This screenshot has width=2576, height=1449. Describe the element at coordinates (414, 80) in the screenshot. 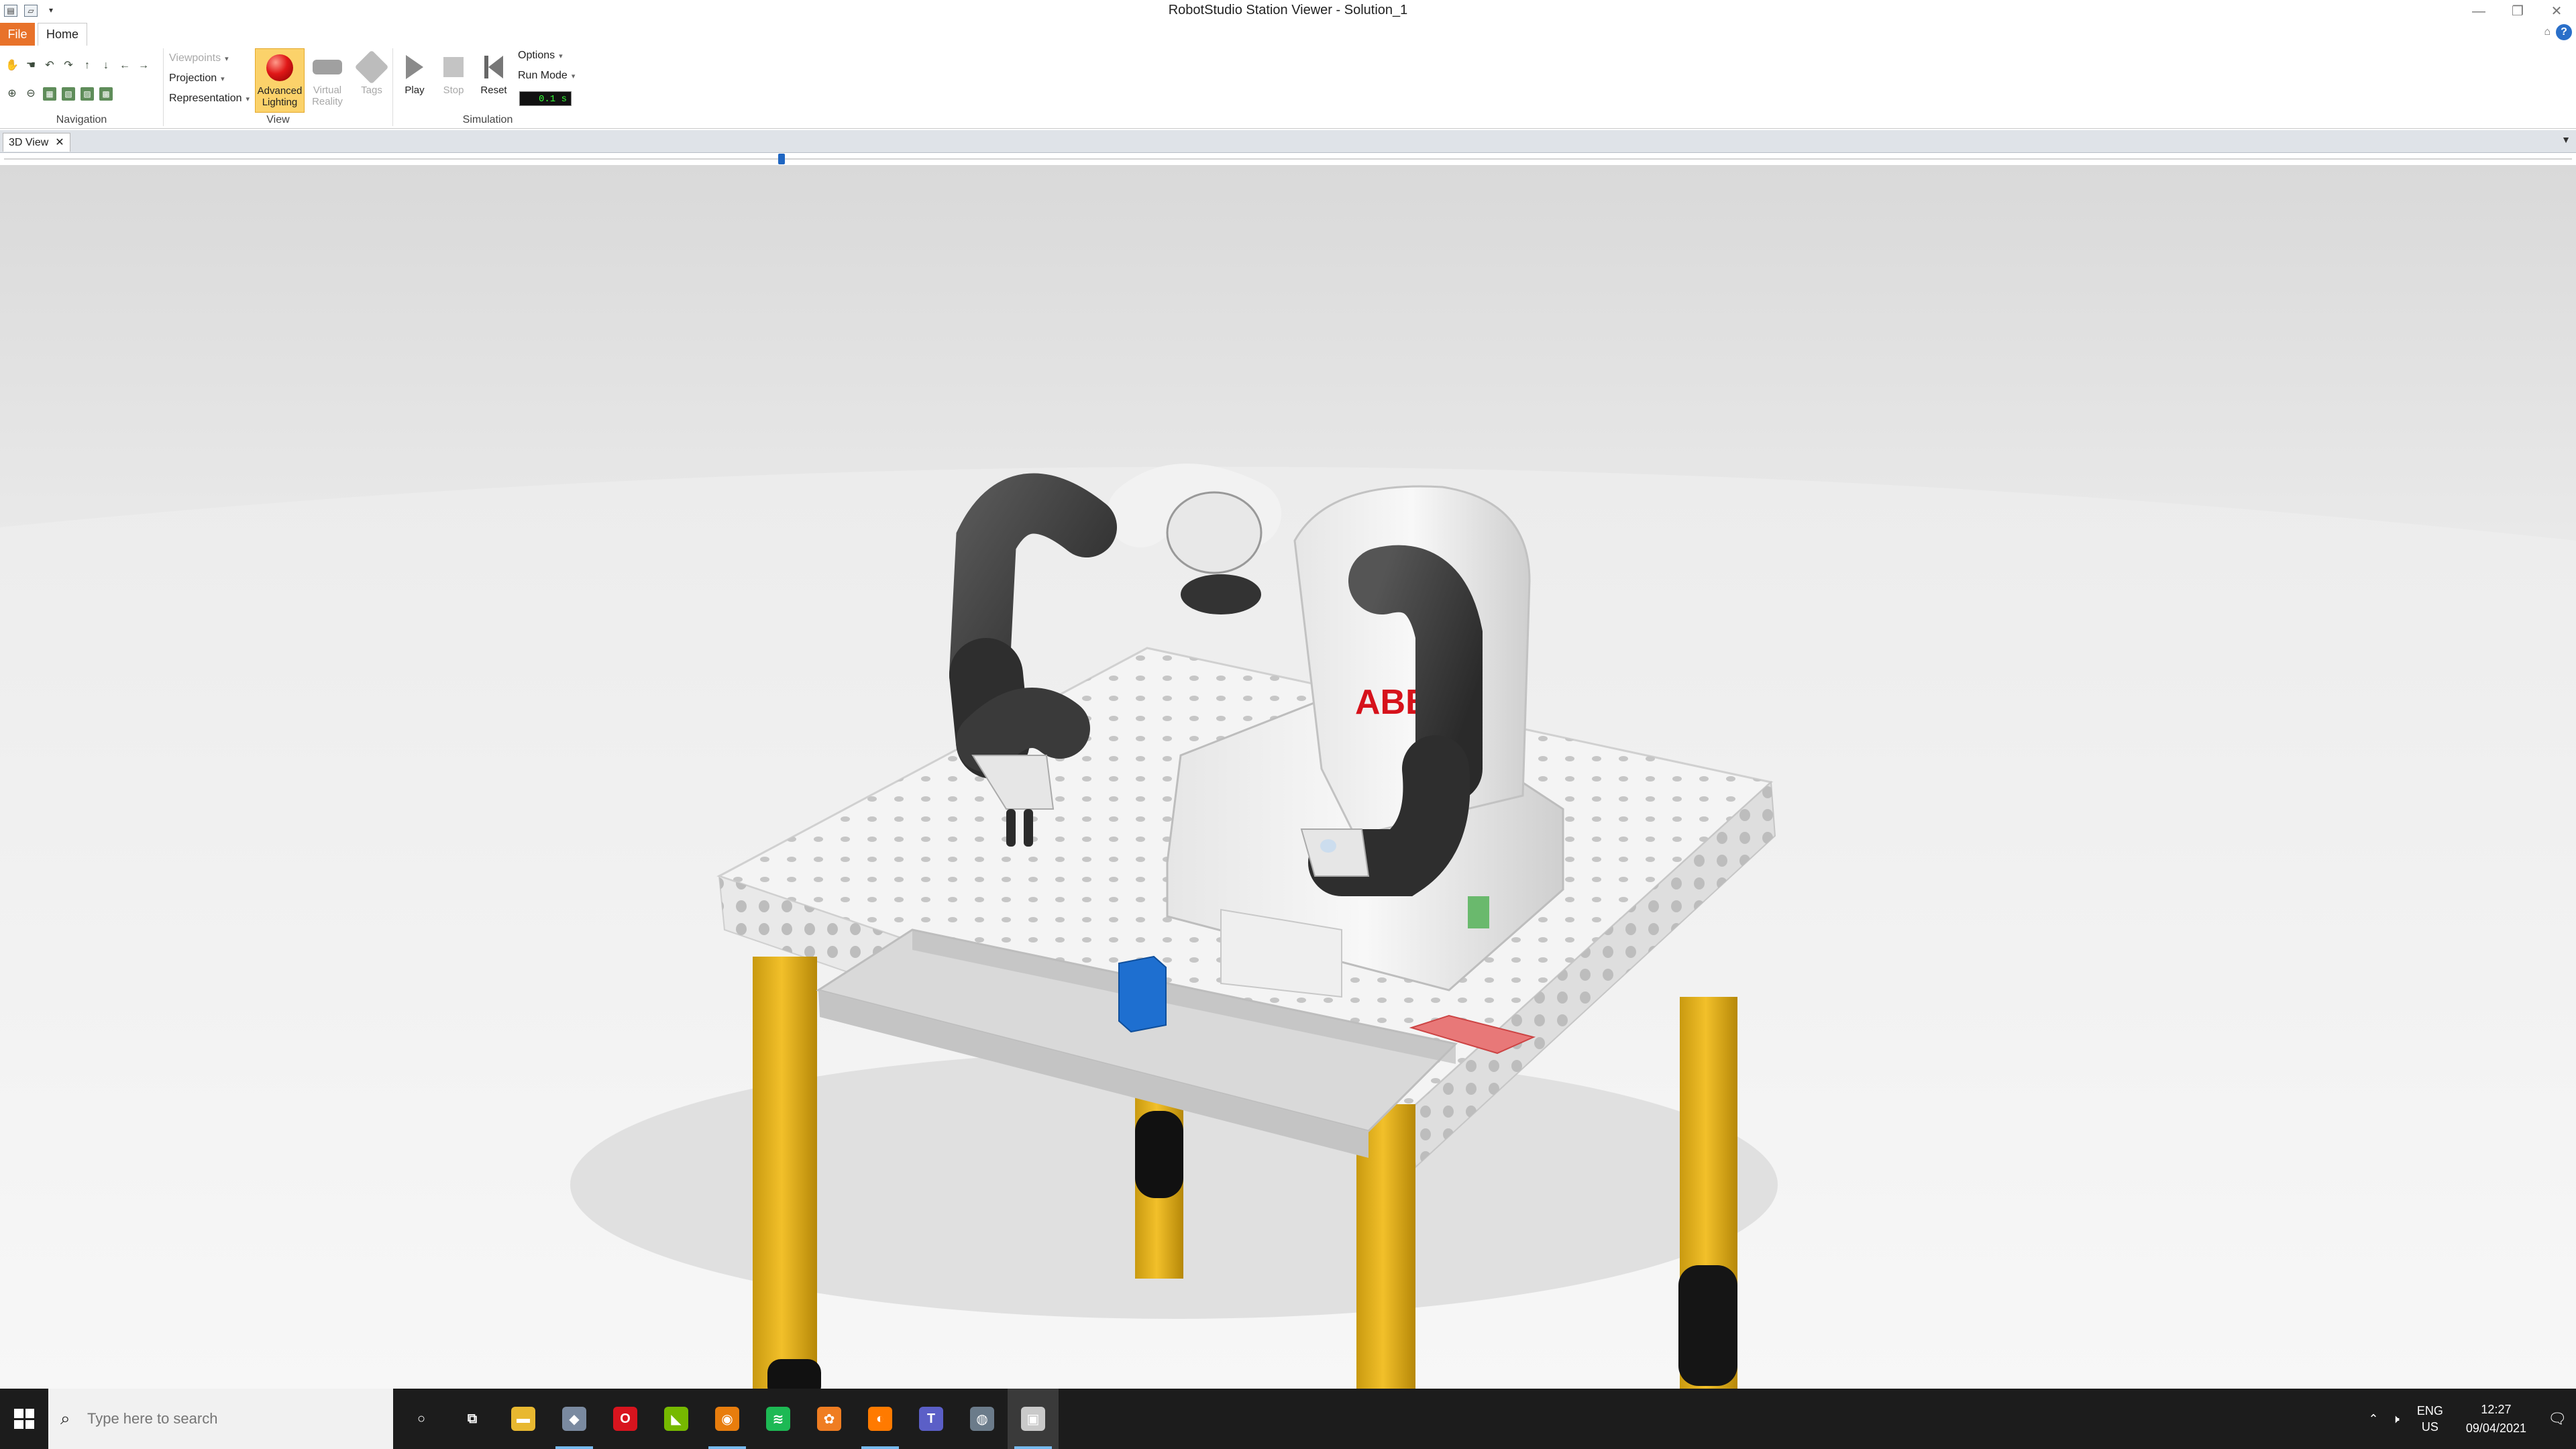

I see `play-button: Play` at that location.